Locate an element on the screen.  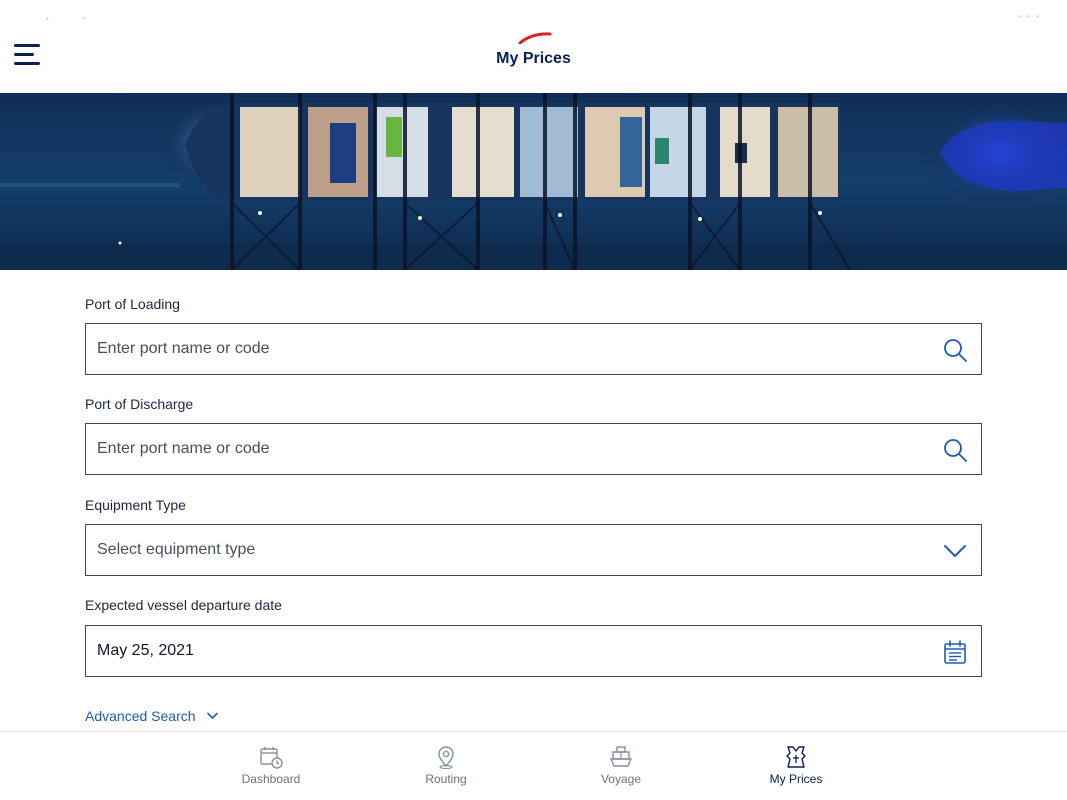
port-of-loading-label: Port of Loading is located at coordinates (132, 304).